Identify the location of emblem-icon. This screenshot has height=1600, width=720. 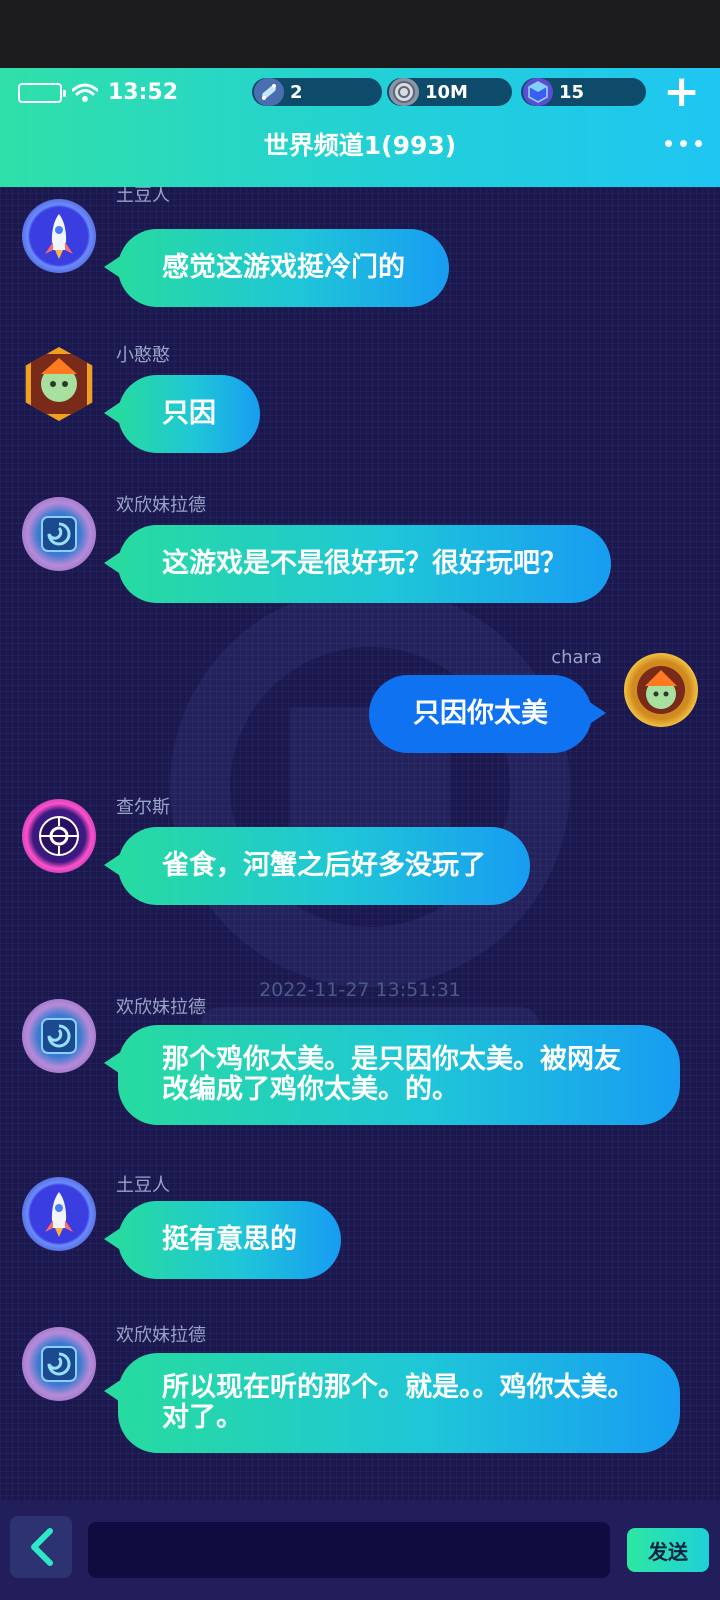
(59, 836).